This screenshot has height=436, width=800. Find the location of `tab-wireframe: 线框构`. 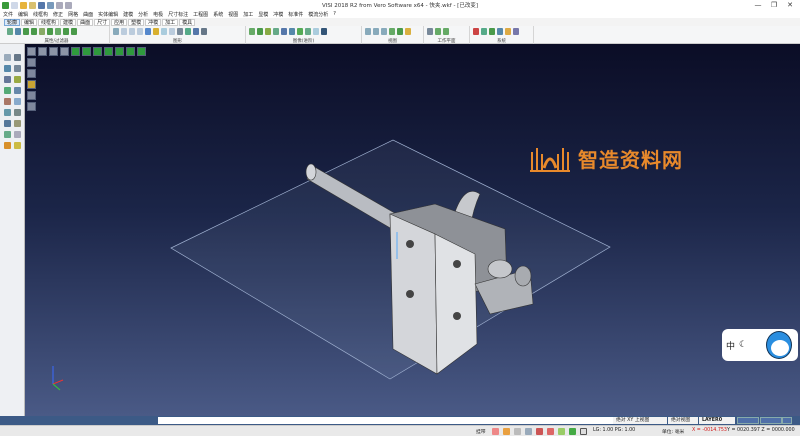

tab-wireframe: 线框构 is located at coordinates (49, 22).